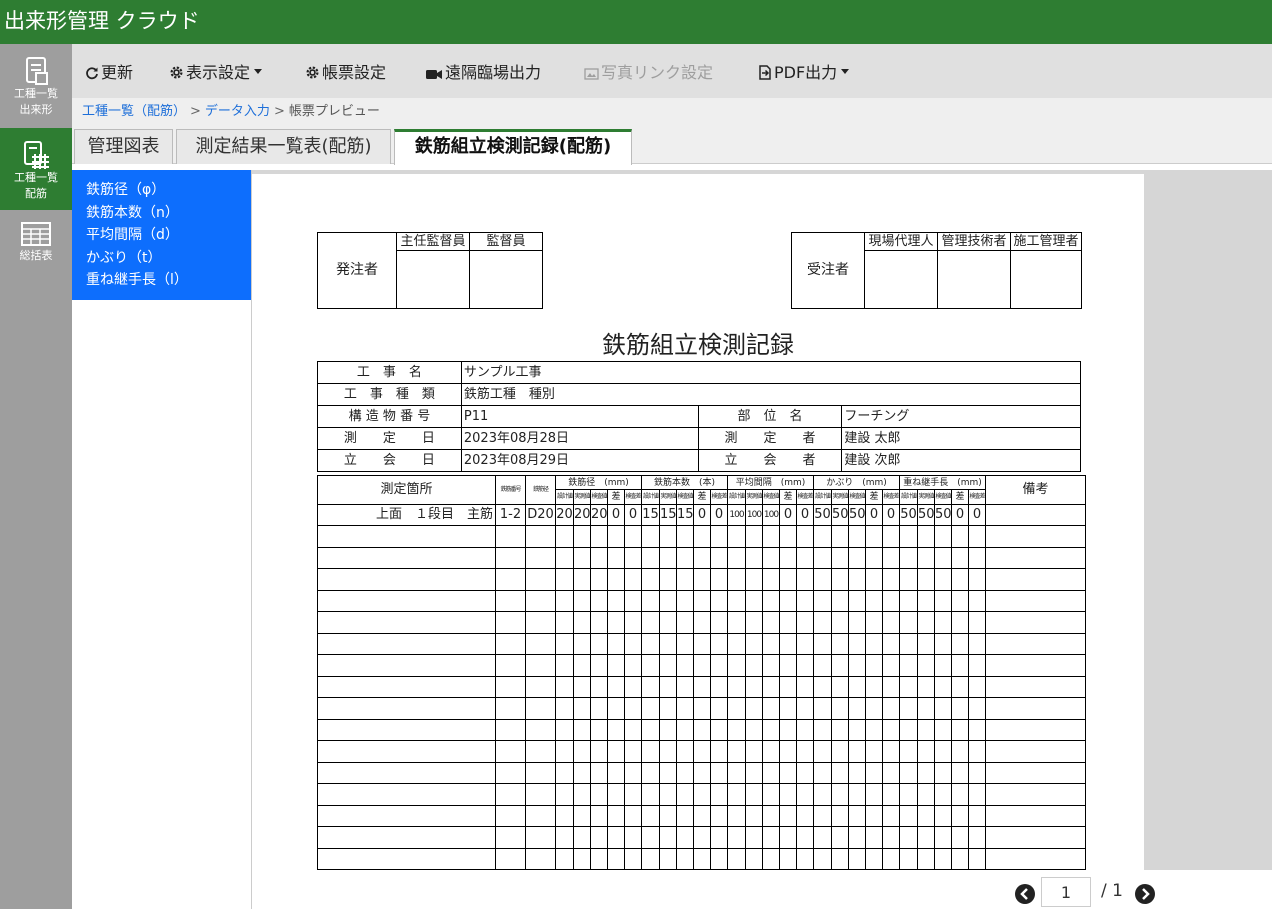  What do you see at coordinates (901, 279) in the screenshot?
I see `stamp-cell` at bounding box center [901, 279].